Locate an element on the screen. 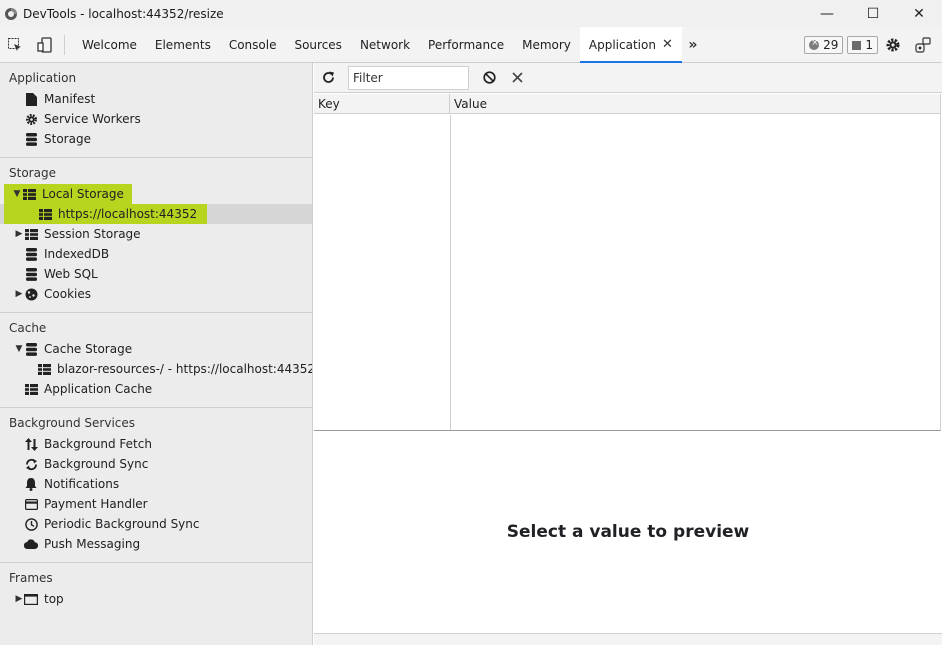 This screenshot has height=645, width=942. sidebar-item-frame-top: ▶ top is located at coordinates (156, 599).